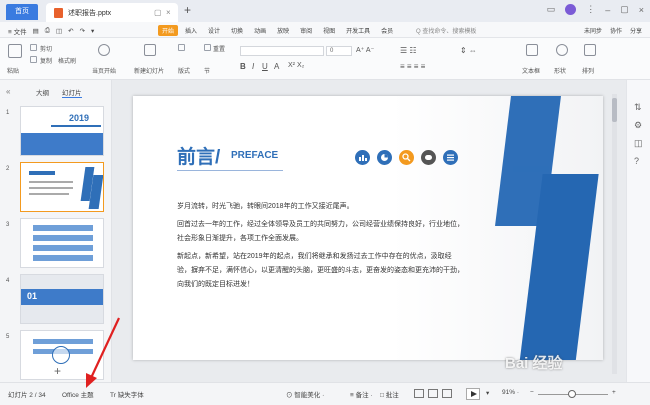 This screenshot has width=650, height=405. Describe the element at coordinates (33, 47) in the screenshot. I see `cut-icon` at that location.